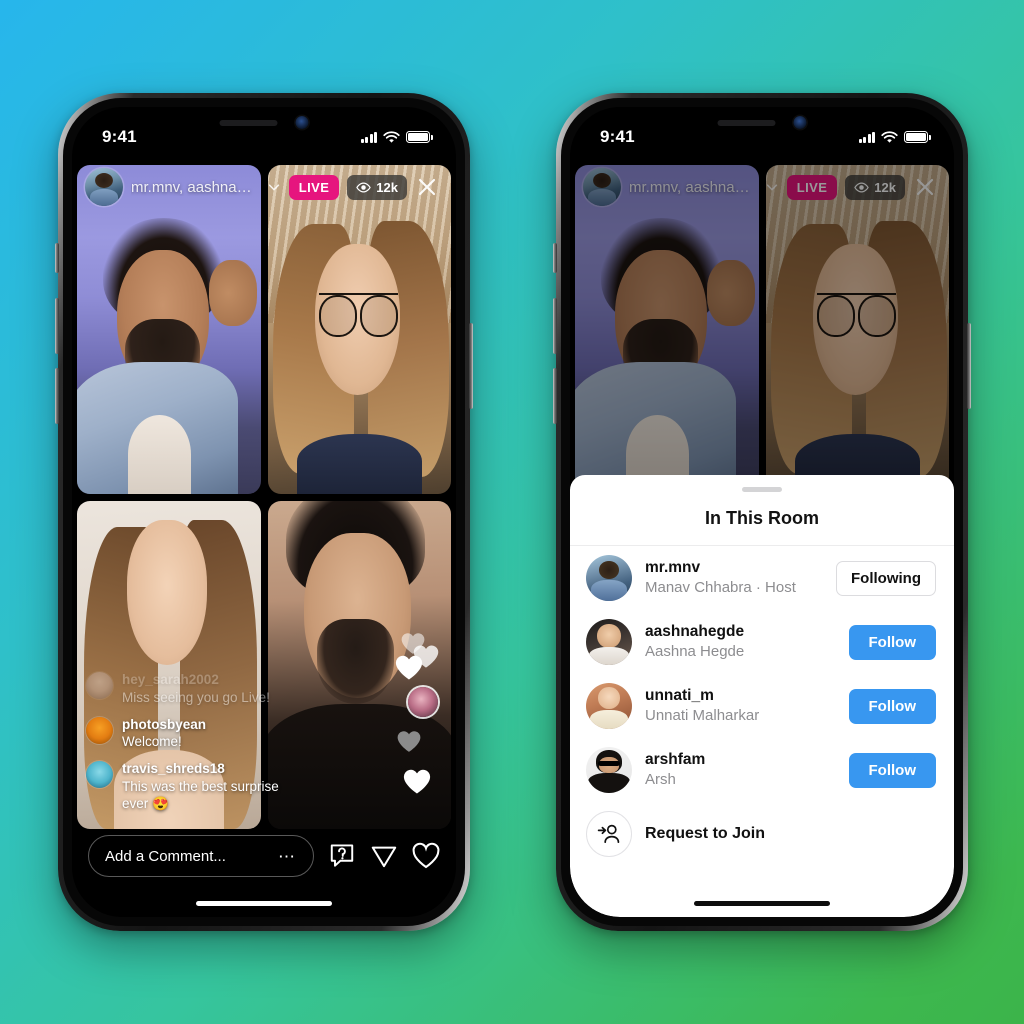 The width and height of the screenshot is (1024, 1024). I want to click on comment-text: Welcome!, so click(152, 742).